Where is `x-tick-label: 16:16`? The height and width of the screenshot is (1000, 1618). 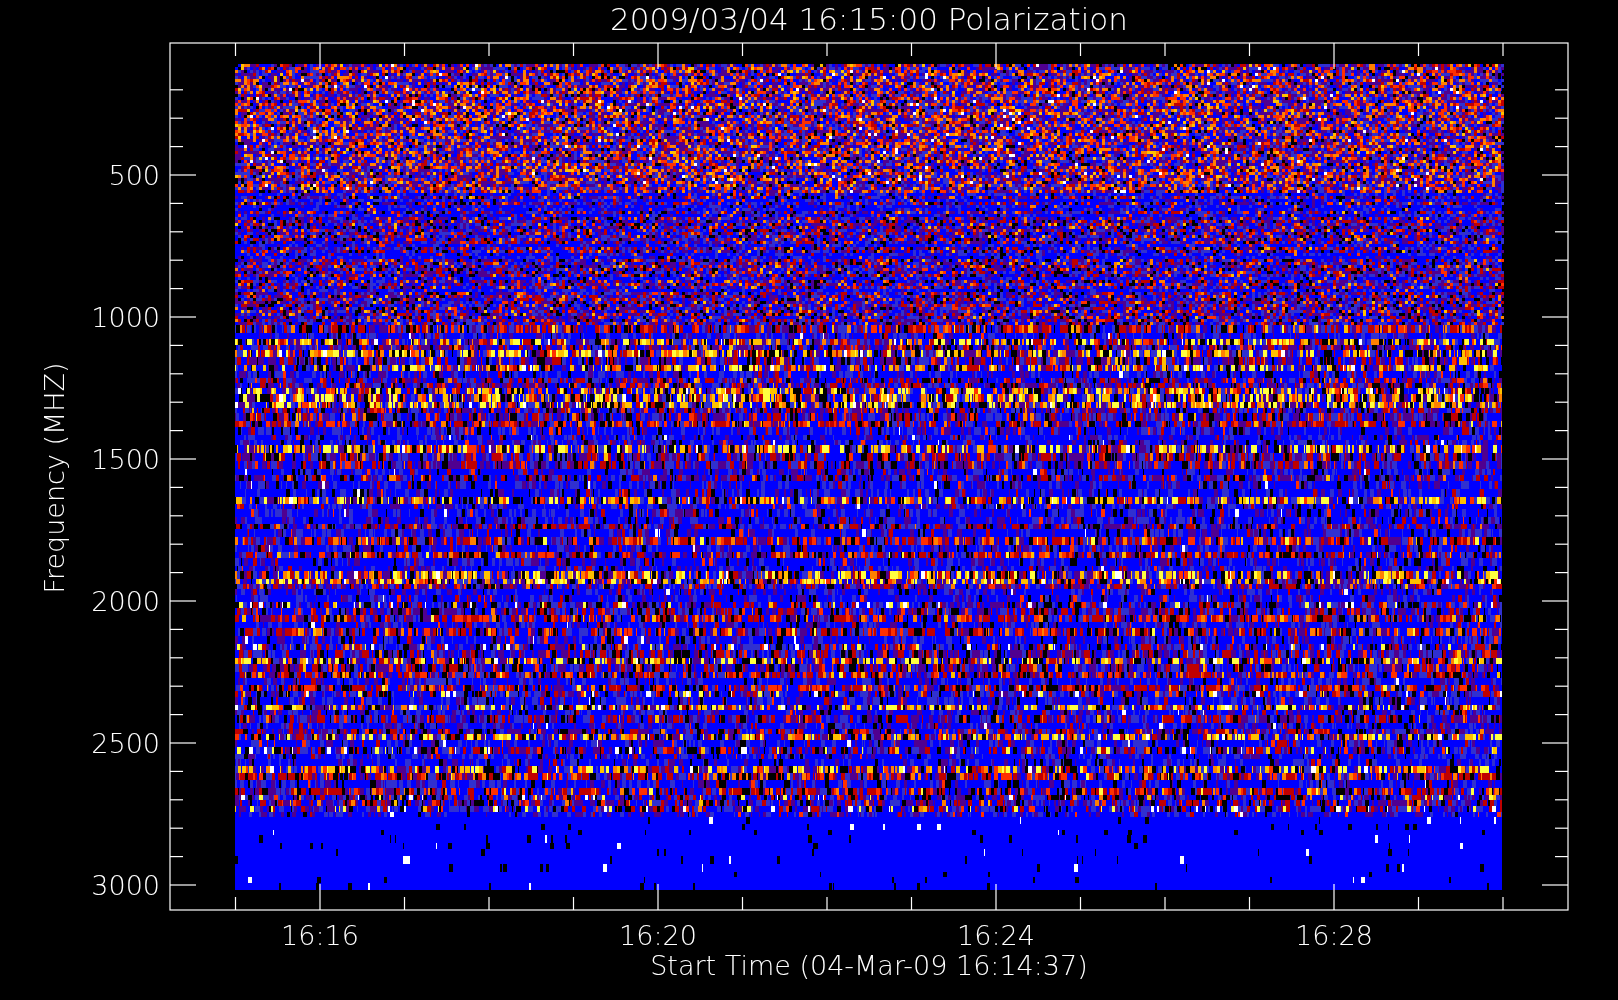 x-tick-label: 16:16 is located at coordinates (320, 935).